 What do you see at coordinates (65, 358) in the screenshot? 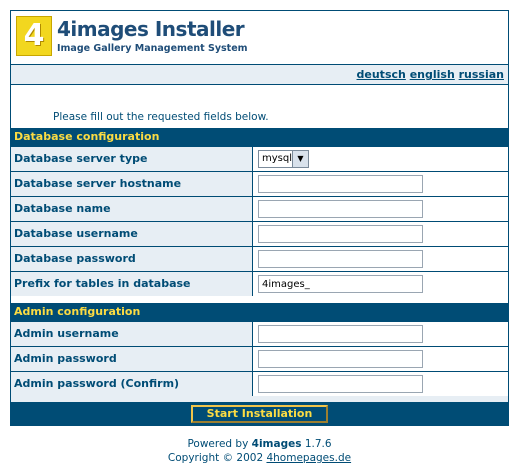
I see `admin-password-label: Admin password` at bounding box center [65, 358].